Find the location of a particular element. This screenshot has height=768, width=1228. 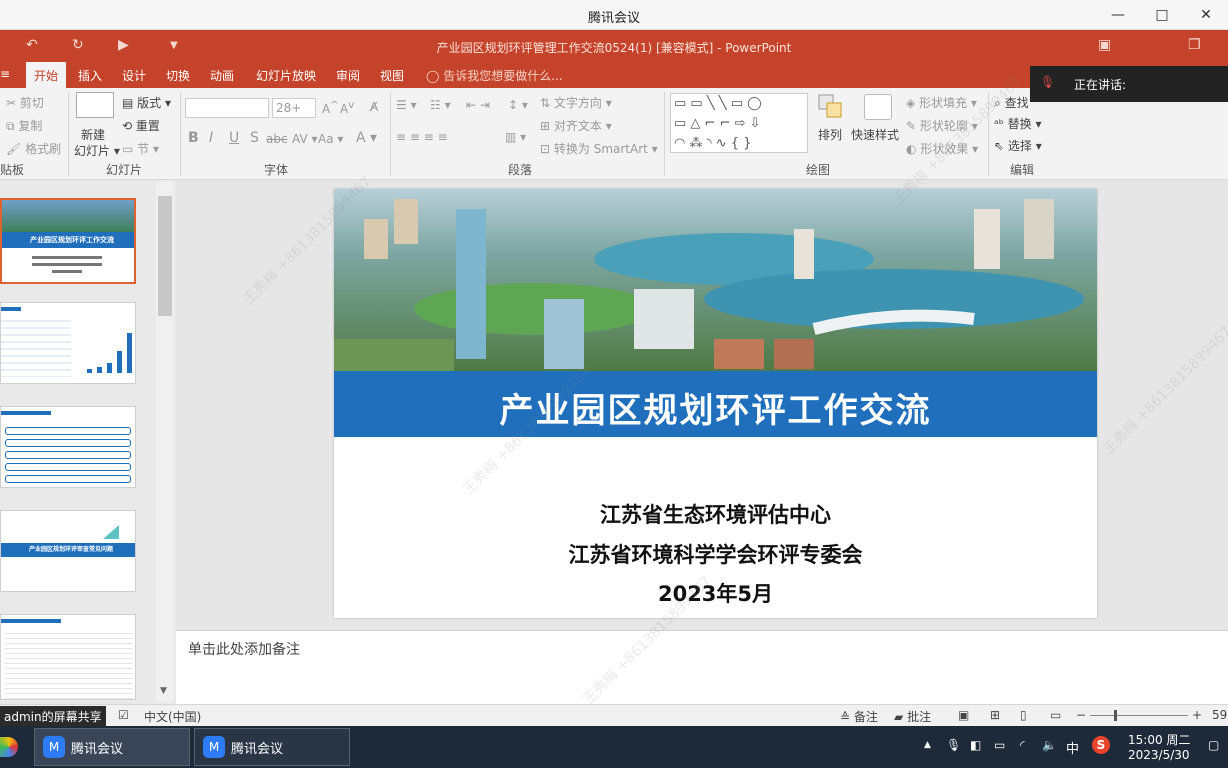

reading-view-icon: ▯ is located at coordinates (1023, 715).